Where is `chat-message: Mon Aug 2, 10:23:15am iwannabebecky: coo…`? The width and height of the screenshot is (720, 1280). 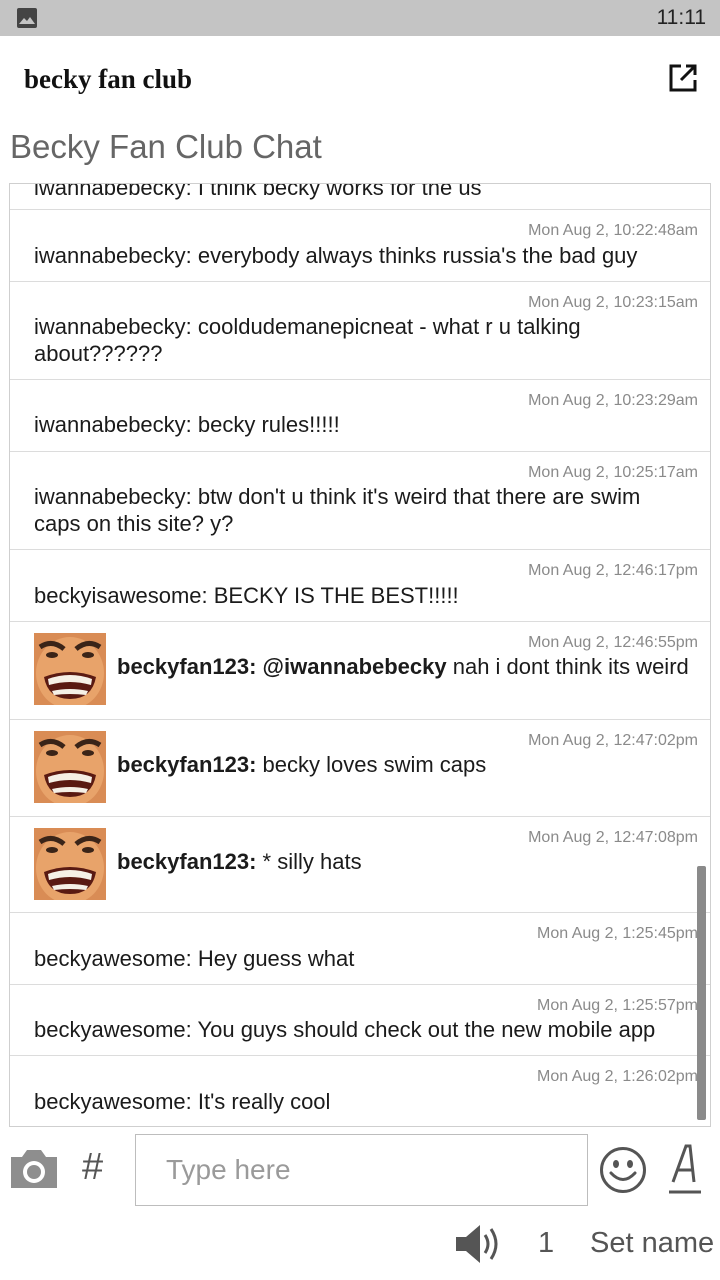 chat-message: Mon Aug 2, 10:23:15am iwannabebecky: coo… is located at coordinates (360, 331).